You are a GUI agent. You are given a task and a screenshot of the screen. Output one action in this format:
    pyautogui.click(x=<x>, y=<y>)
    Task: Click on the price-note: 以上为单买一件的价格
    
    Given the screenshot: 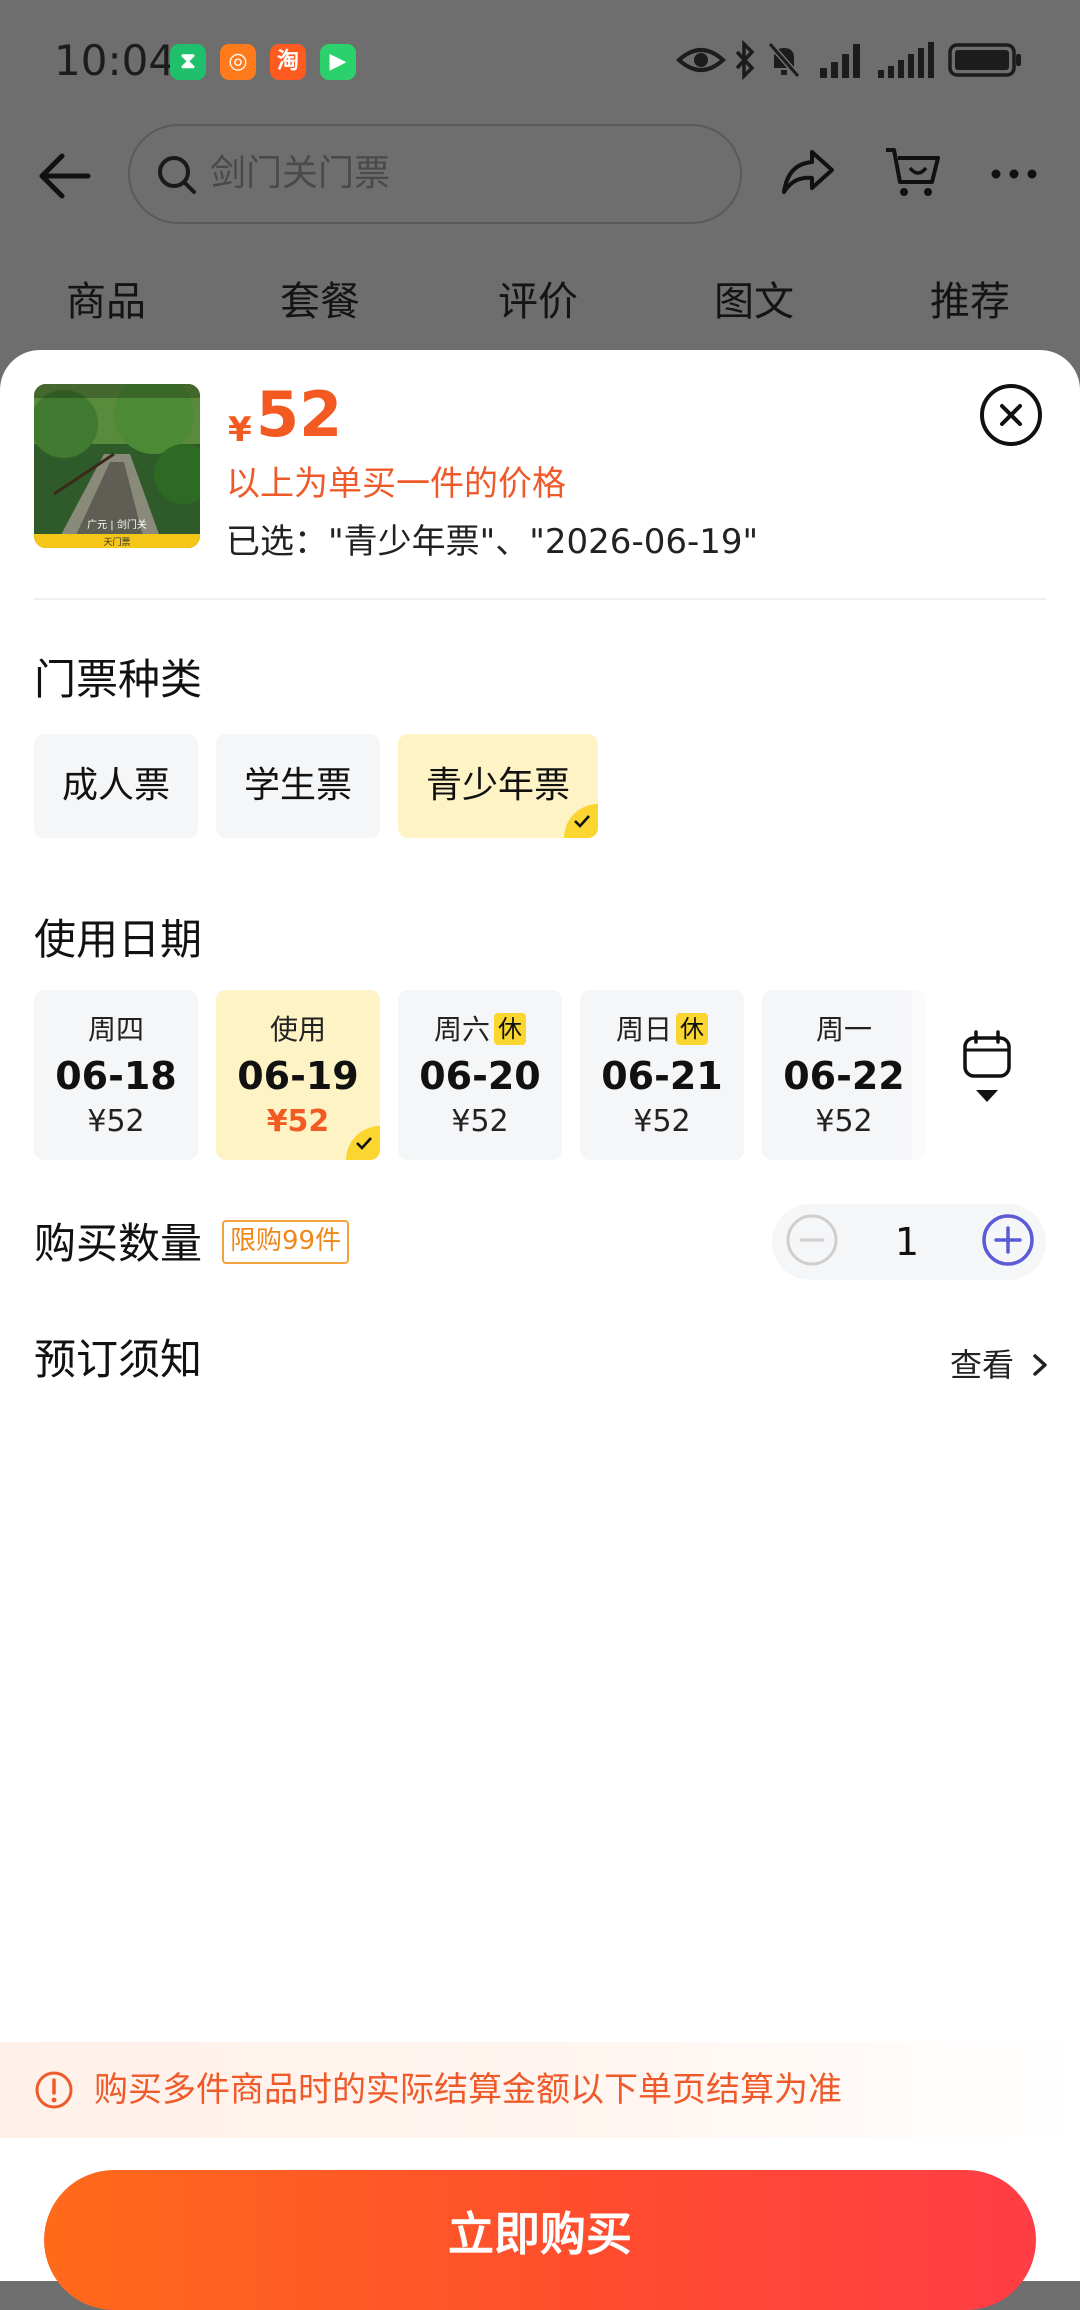 What is the action you would take?
    pyautogui.click(x=396, y=484)
    